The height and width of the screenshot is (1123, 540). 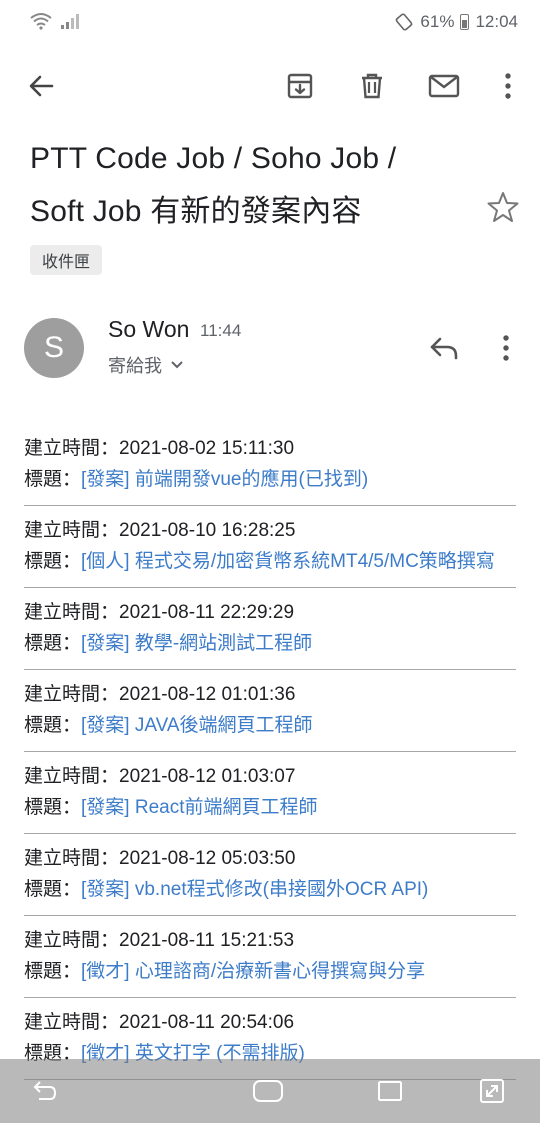 I want to click on sender-time: 11:44, so click(x=221, y=330).